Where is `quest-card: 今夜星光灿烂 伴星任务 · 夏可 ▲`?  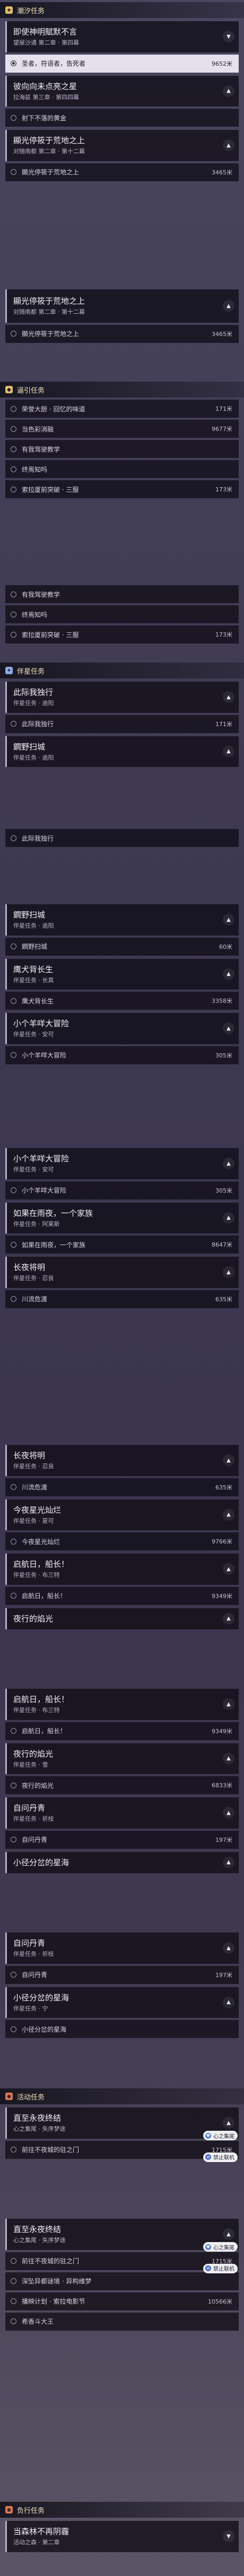
quest-card: 今夜星光灿烂 伴星任务 · 夏可 ▲ is located at coordinates (122, 1515).